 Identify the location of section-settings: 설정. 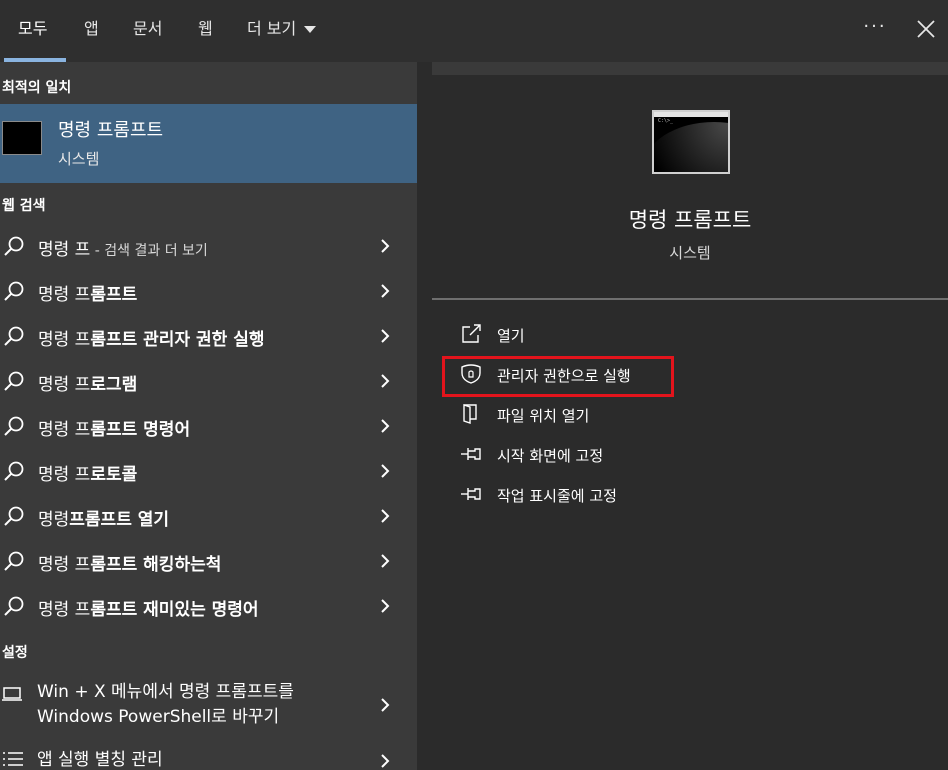
(15, 653).